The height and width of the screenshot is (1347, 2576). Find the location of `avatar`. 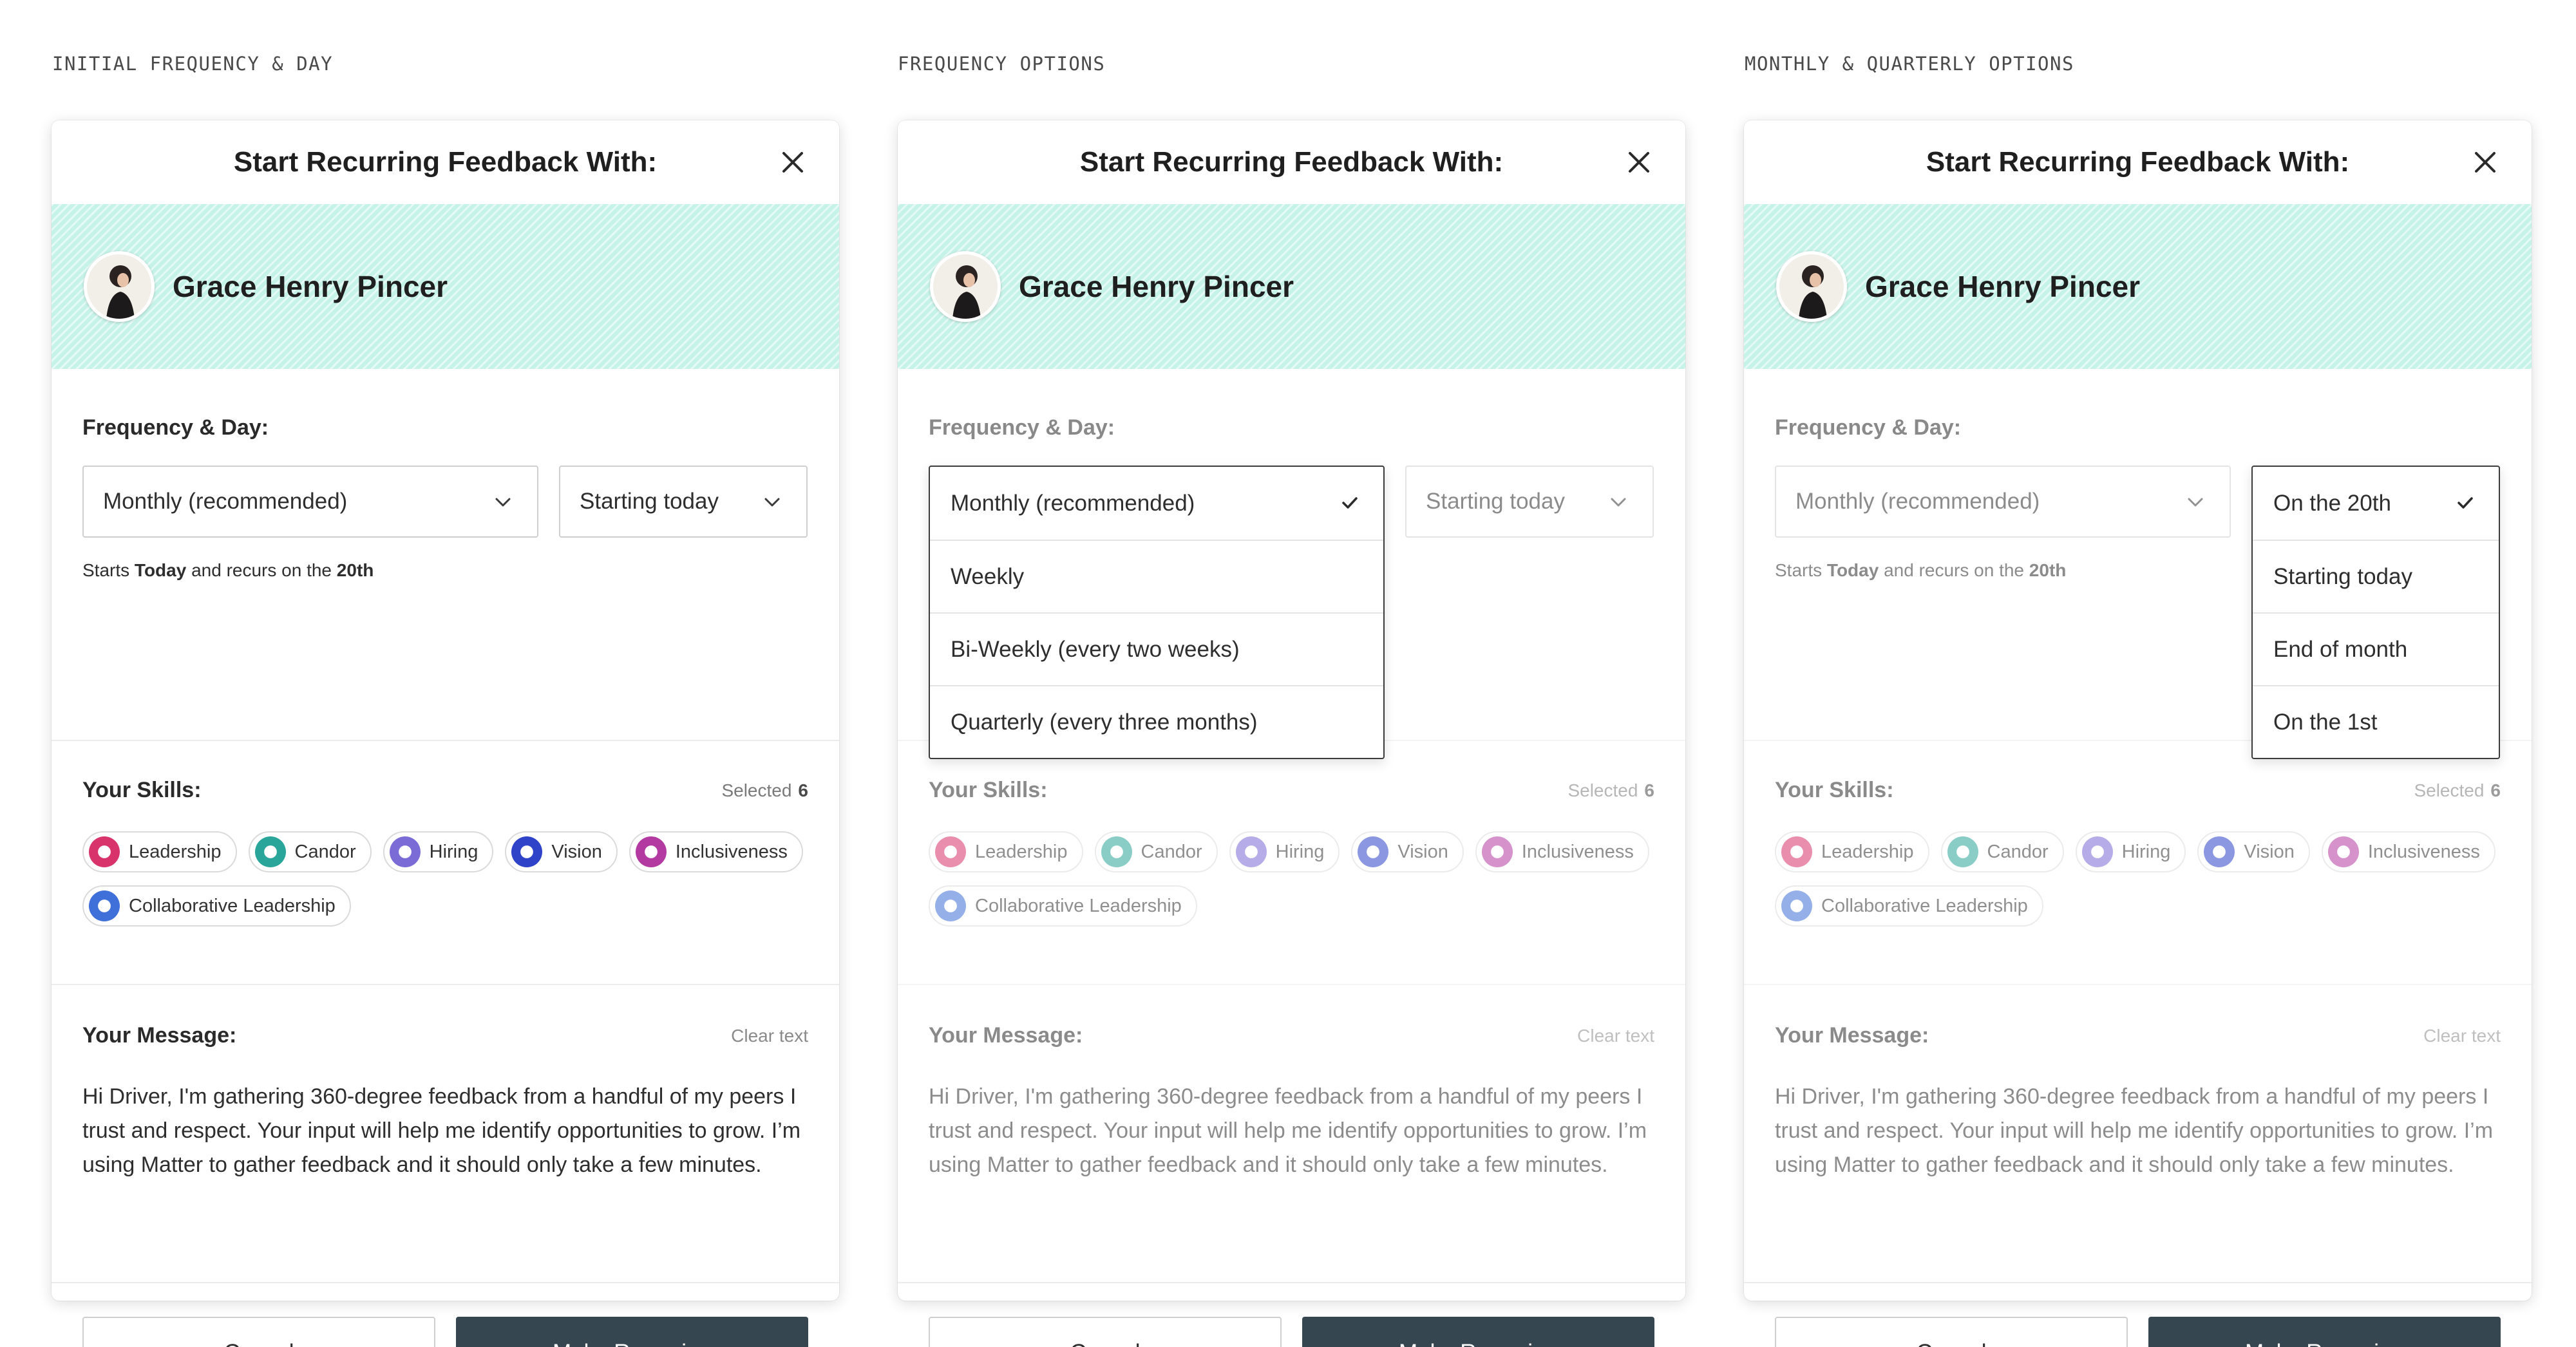

avatar is located at coordinates (1812, 286).